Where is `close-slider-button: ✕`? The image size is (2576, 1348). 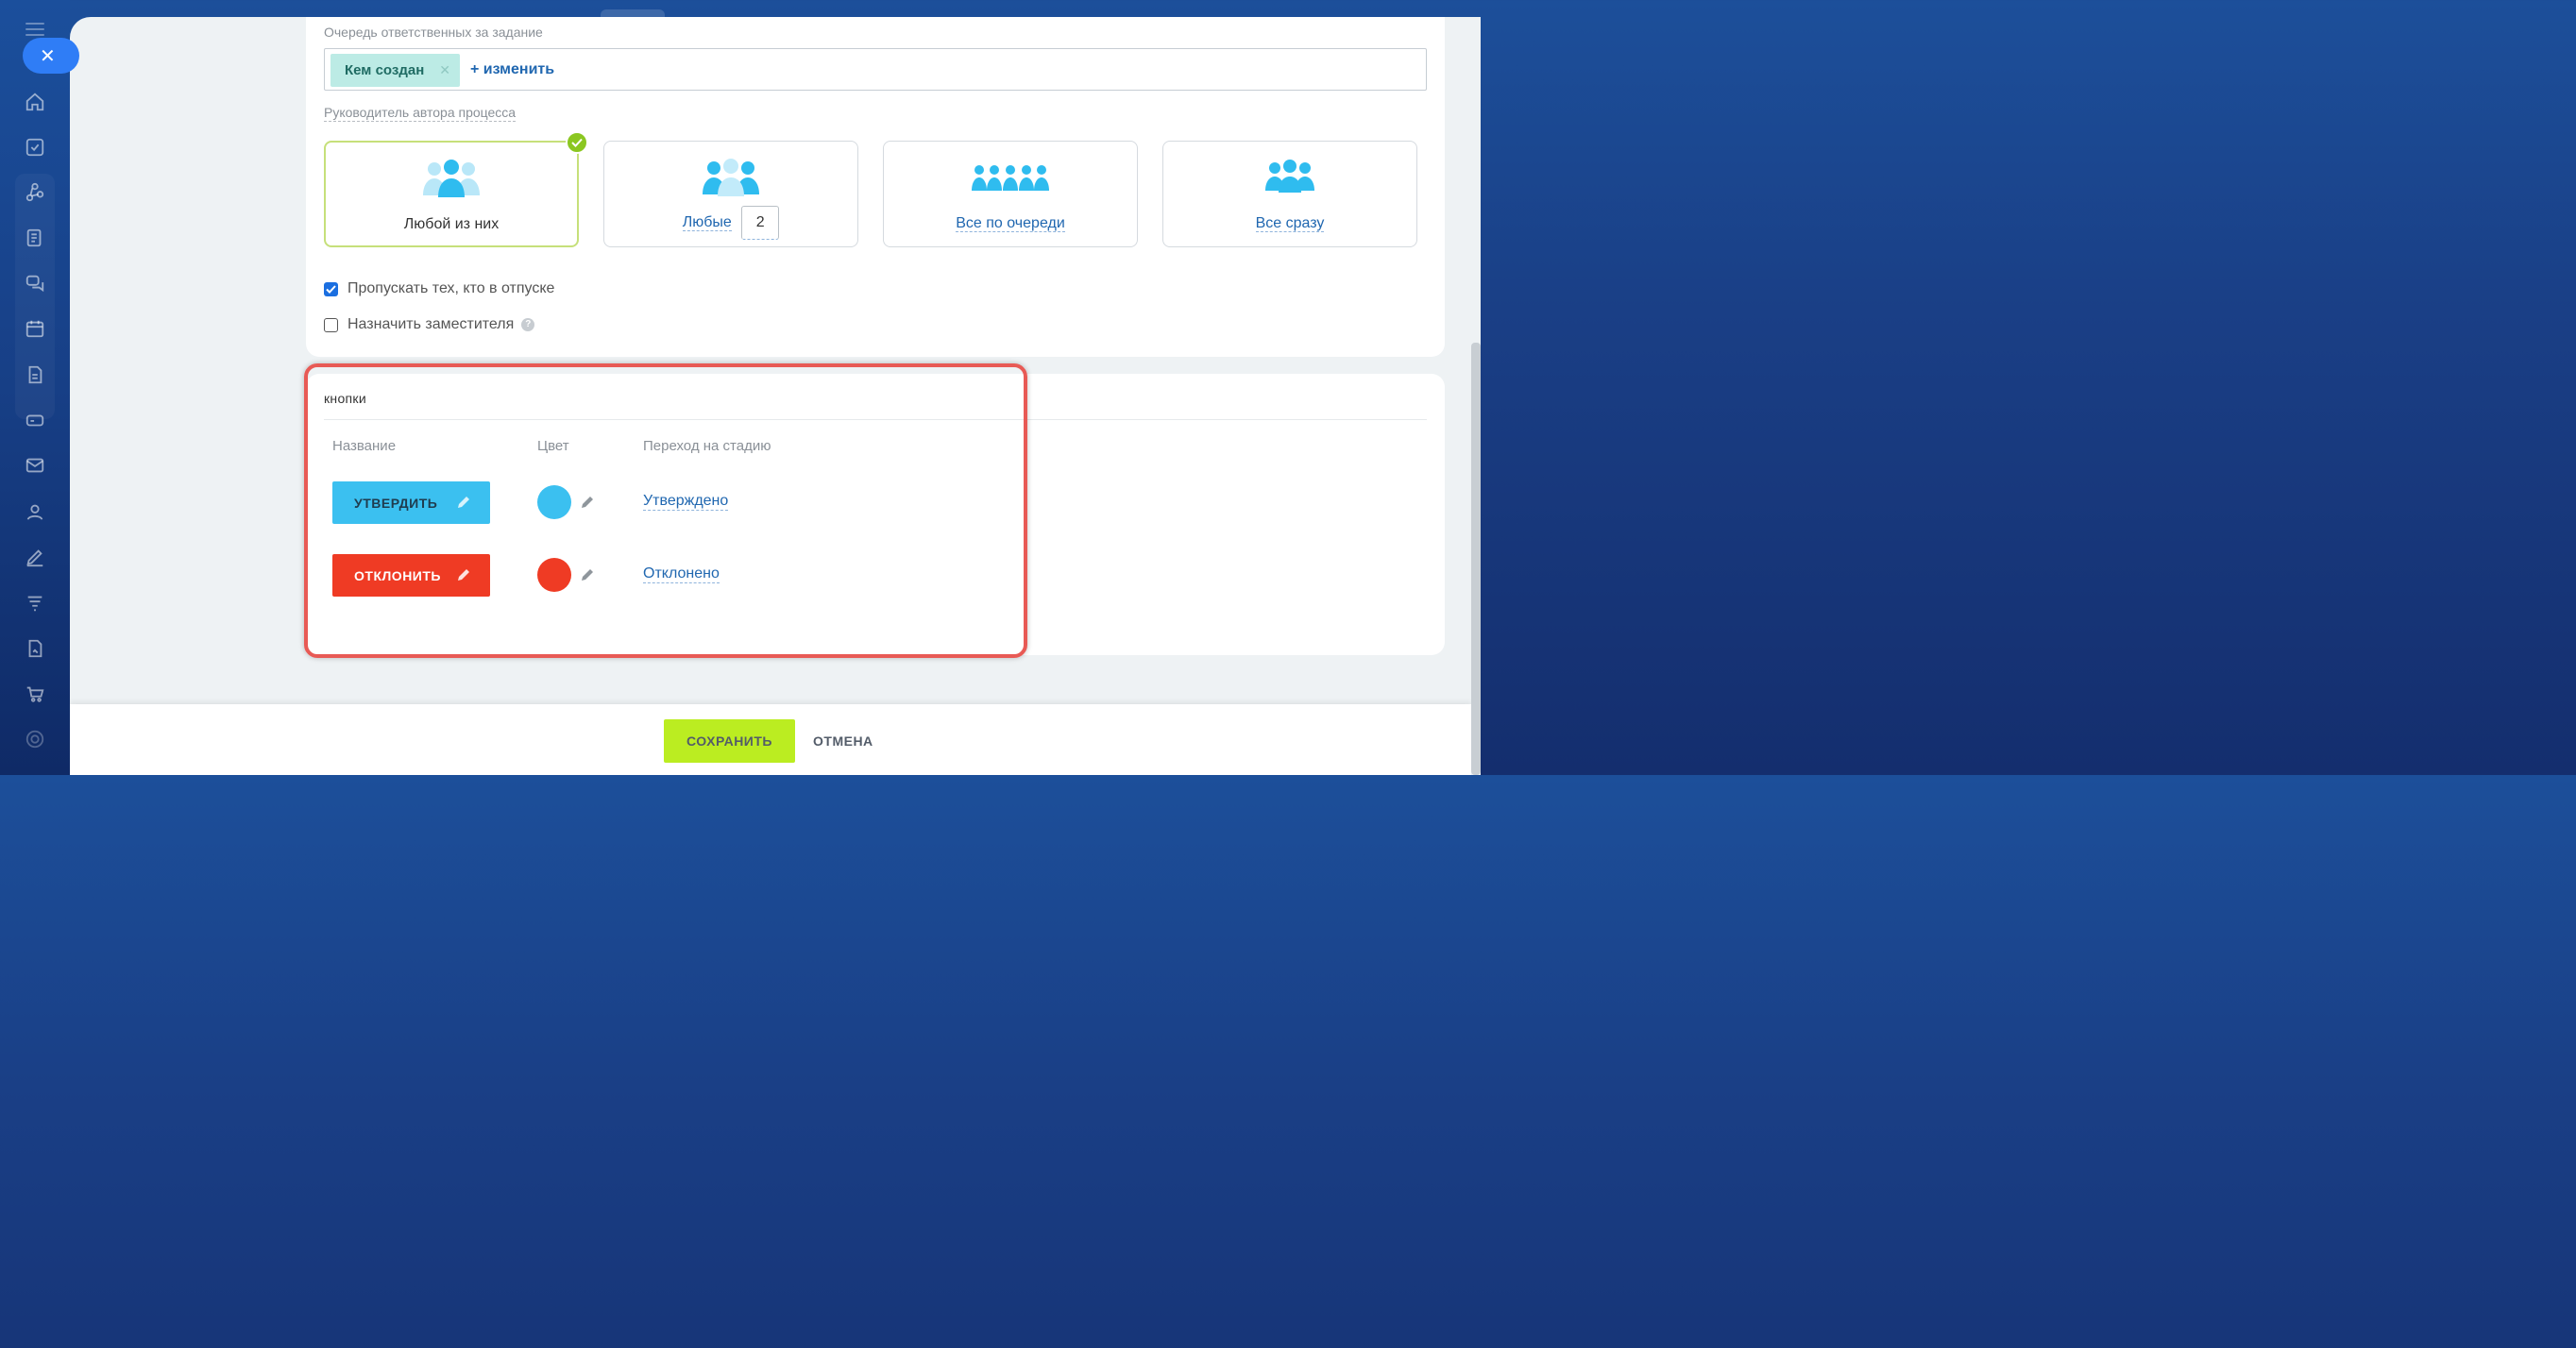 close-slider-button: ✕ is located at coordinates (51, 56).